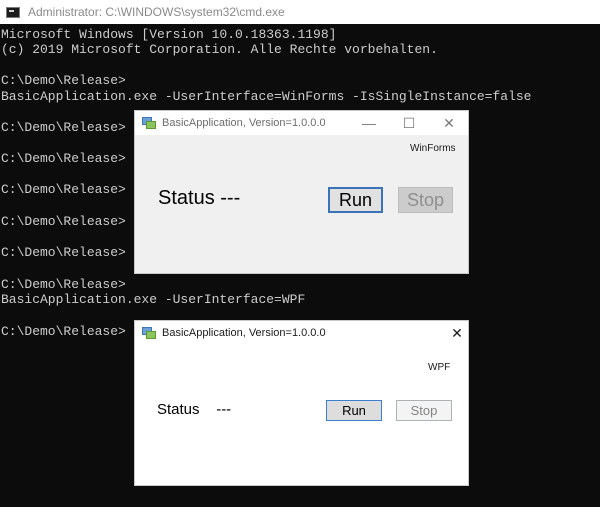 The height and width of the screenshot is (507, 600). I want to click on winforms-titlebar: BasicApplication, Version=1.0.0.0 — ☐ ✕, so click(301, 123).